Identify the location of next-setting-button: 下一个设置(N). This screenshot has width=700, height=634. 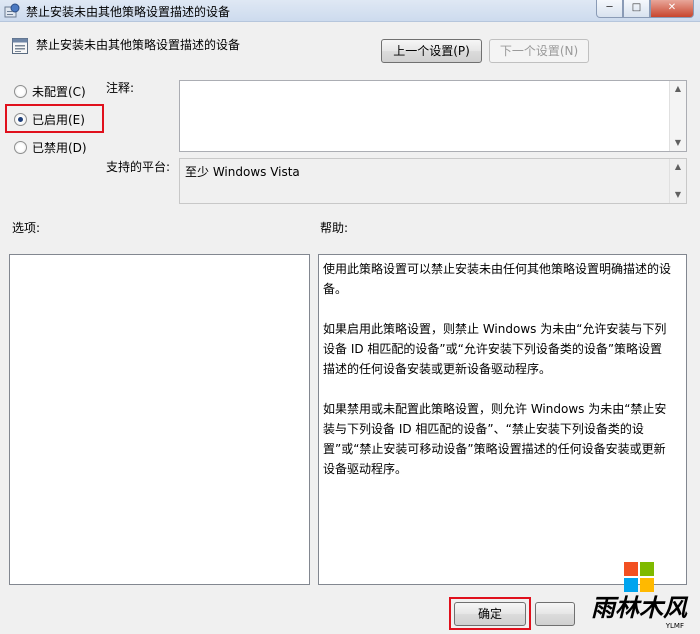
(539, 51).